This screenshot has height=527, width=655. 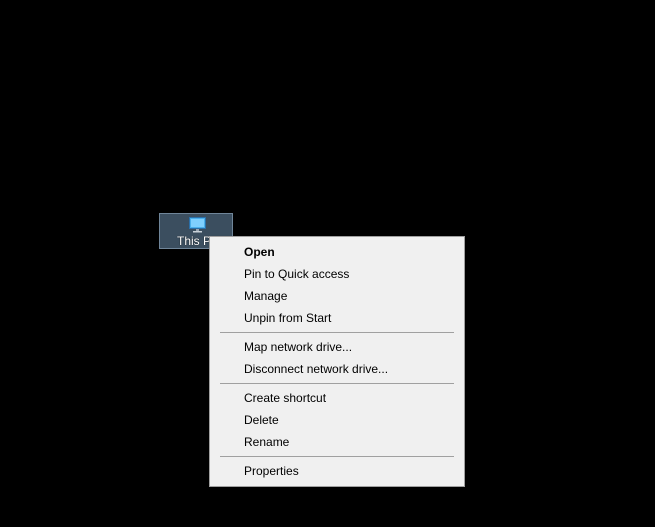 What do you see at coordinates (337, 318) in the screenshot?
I see `menu-item-unpin-from-start: Unpin from Start` at bounding box center [337, 318].